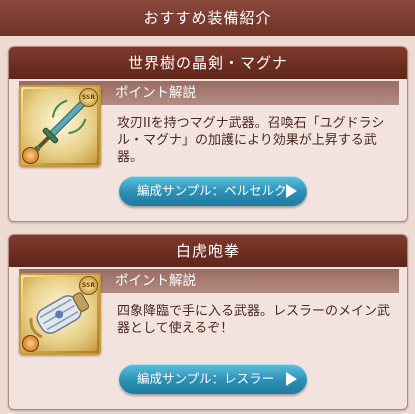 Image resolution: width=415 pixels, height=414 pixels. I want to click on sample-build-button: 編成サンプル：ベルセルク, so click(213, 191).